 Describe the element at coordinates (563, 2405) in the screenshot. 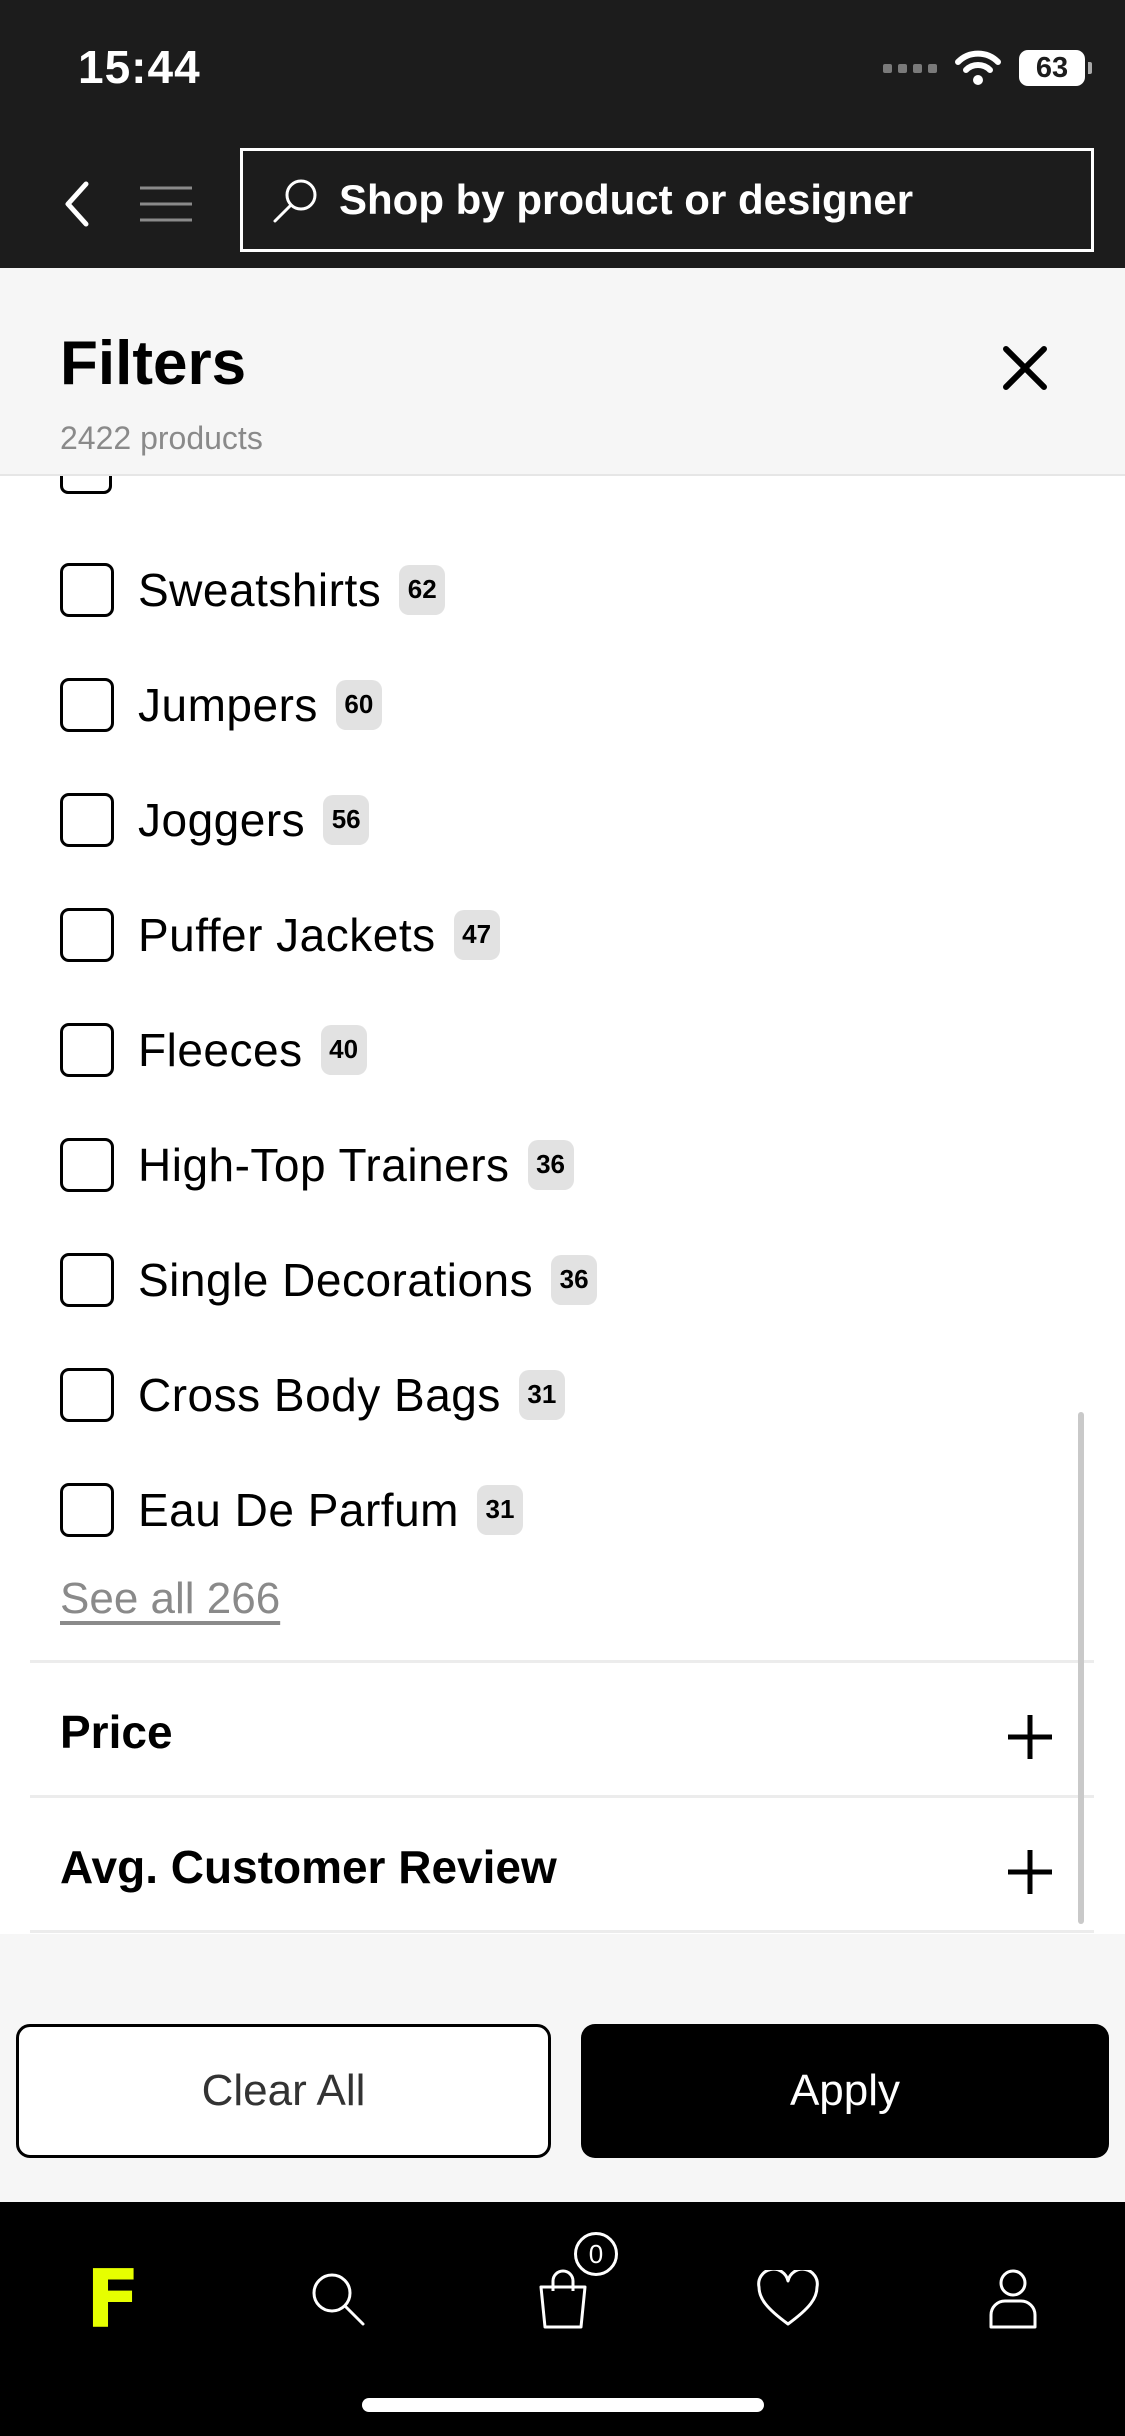

I see `home-indicator` at that location.